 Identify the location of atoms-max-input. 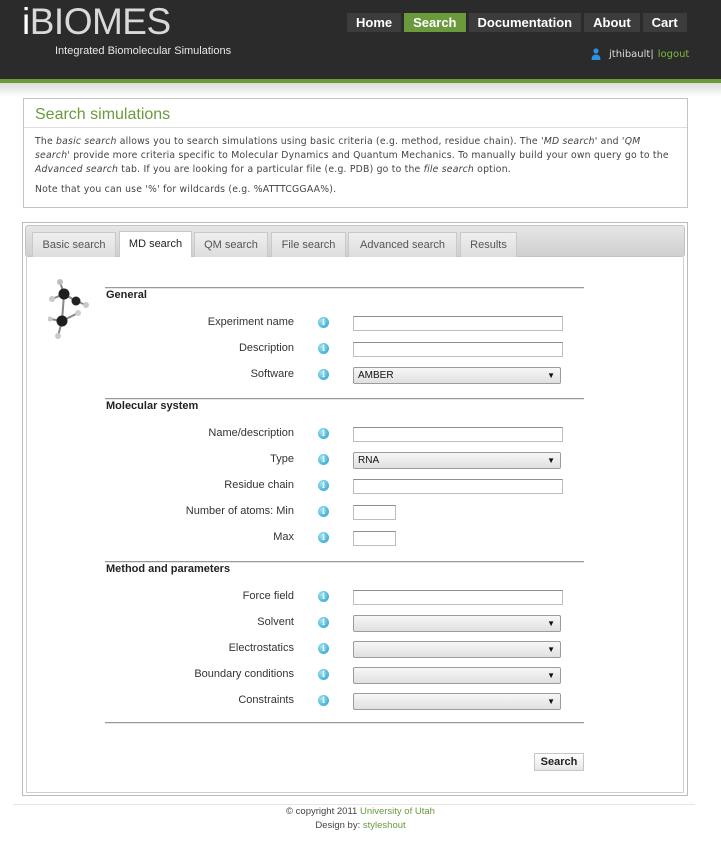
(374, 538).